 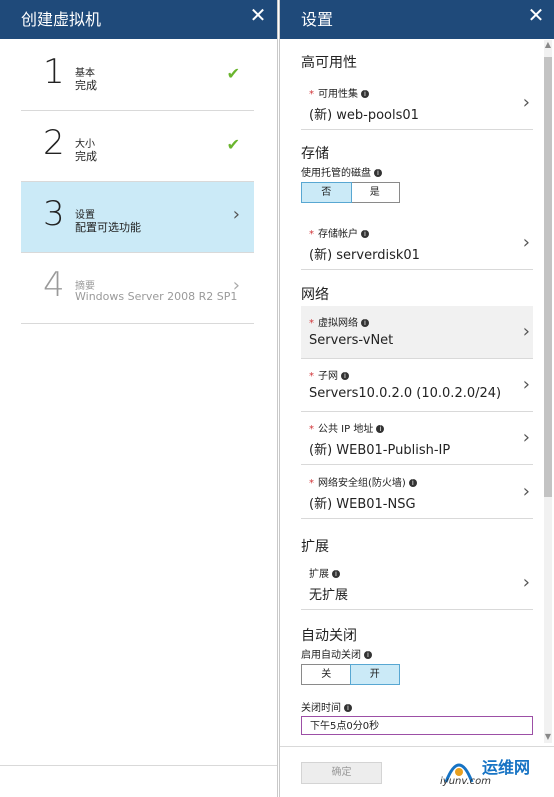 I want to click on field-label: * 公共 IP 地址 i, so click(x=347, y=427).